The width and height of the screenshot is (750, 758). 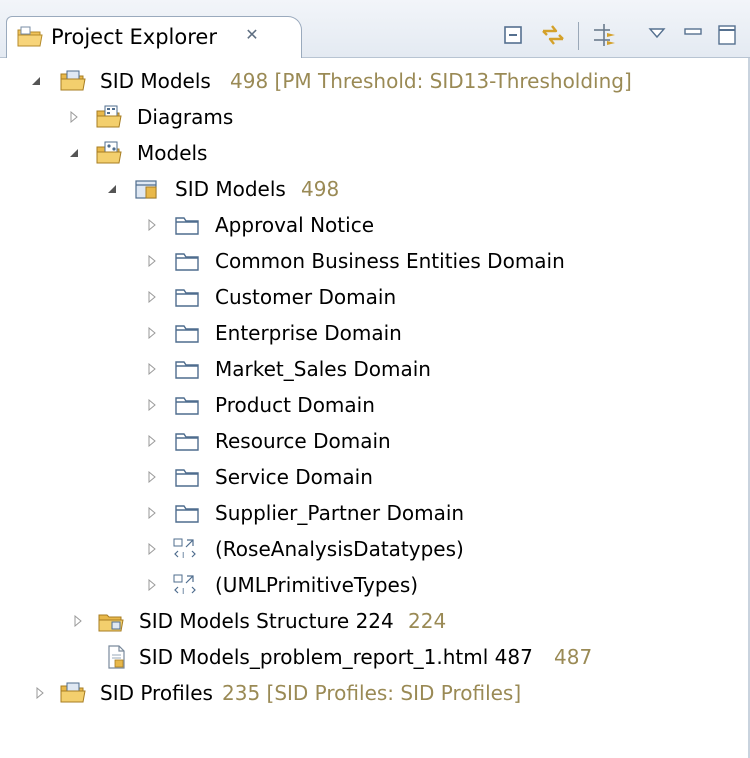 I want to click on tree-item-label: SID Models Structure 224, so click(x=266, y=621).